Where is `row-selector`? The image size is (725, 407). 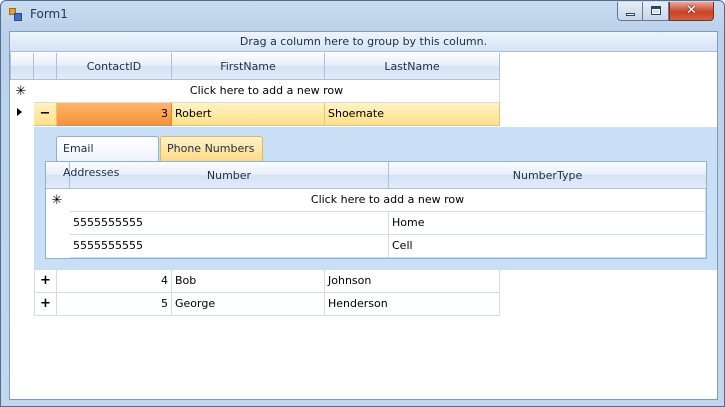
row-selector is located at coordinates (22, 114).